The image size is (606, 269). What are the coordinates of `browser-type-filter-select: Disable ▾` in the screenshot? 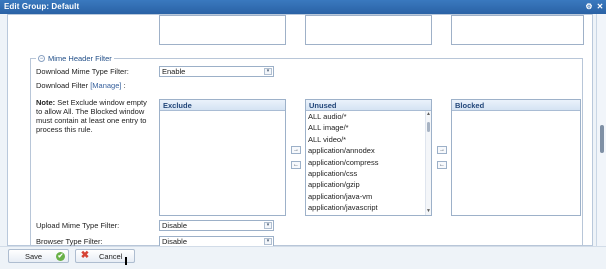 It's located at (216, 241).